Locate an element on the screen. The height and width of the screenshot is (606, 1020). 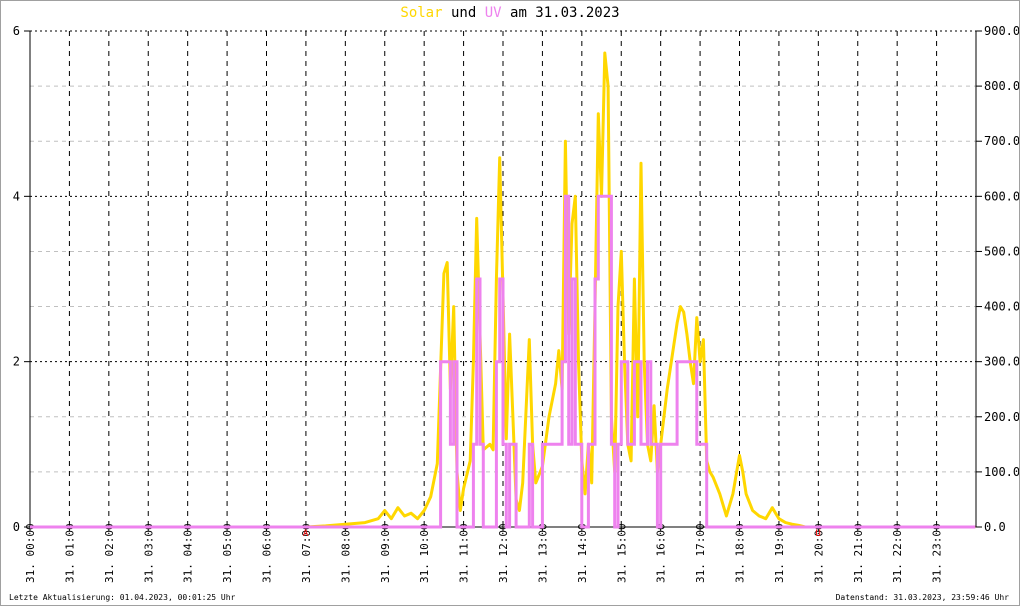
right-axis-label: 200.0 is located at coordinates (1001, 417).